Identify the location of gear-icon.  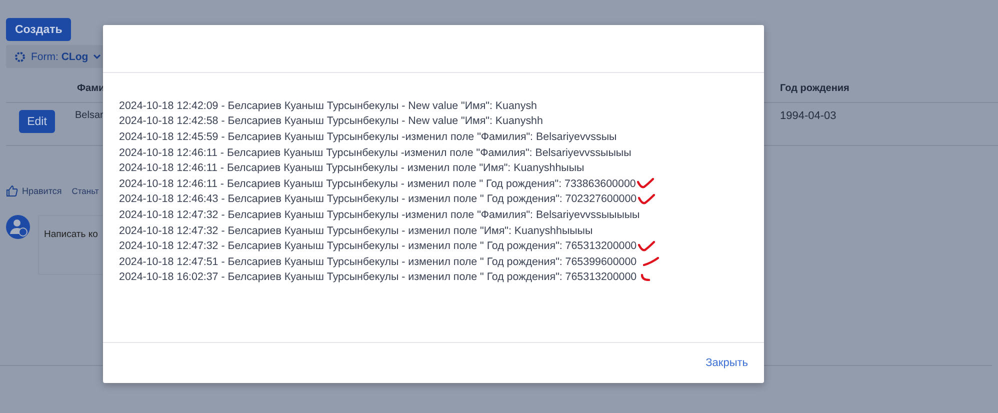
(20, 56).